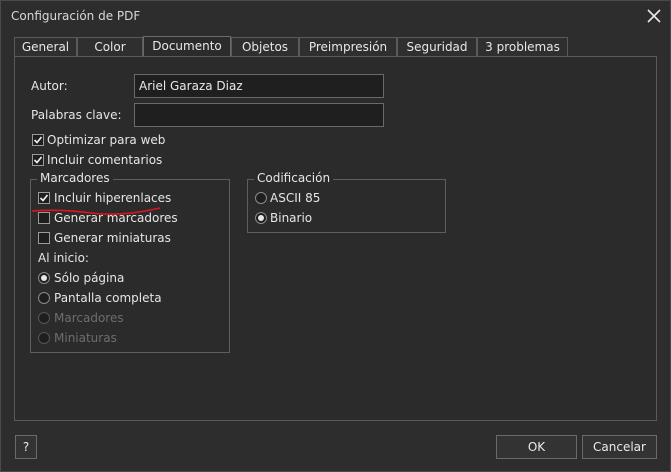 The height and width of the screenshot is (472, 671). Describe the element at coordinates (106, 140) in the screenshot. I see `optimize-web-label: Optimizar para web` at that location.